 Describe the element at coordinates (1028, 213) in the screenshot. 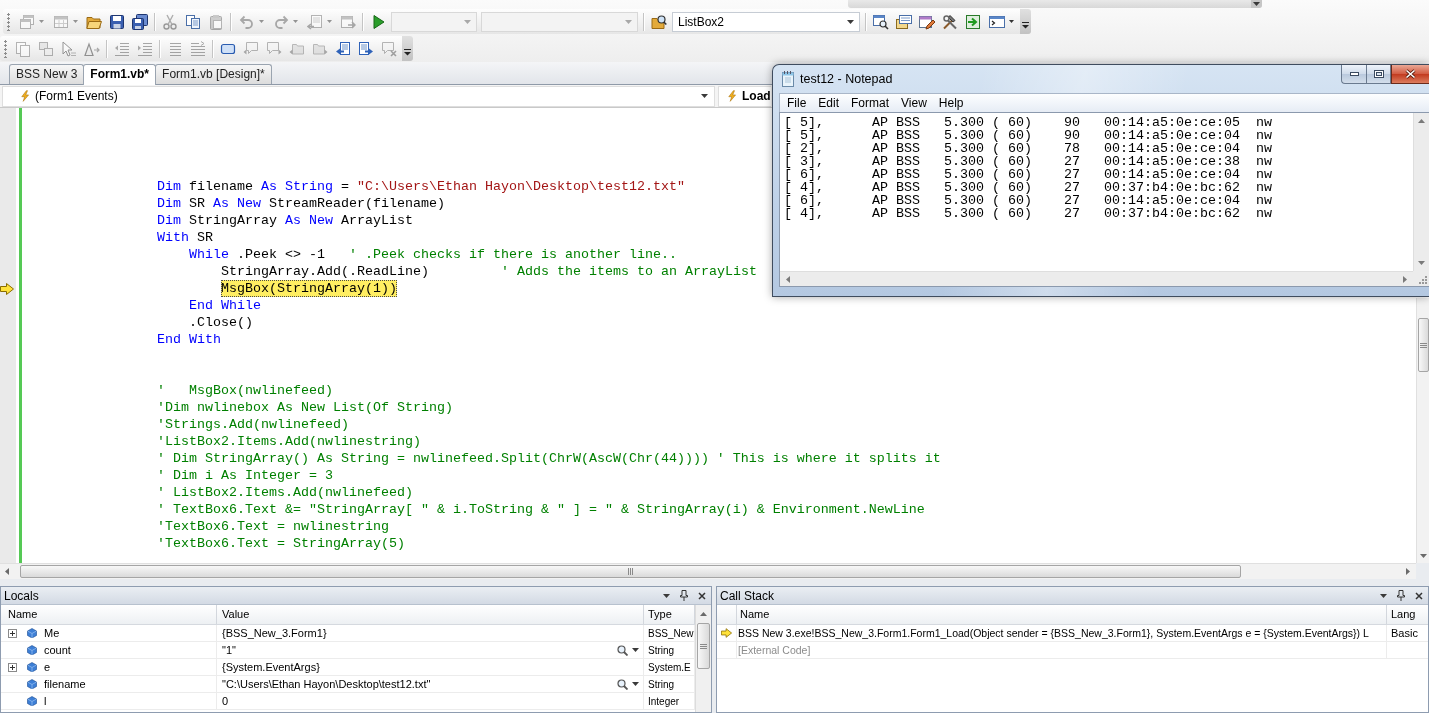

I see `text-line: [ 4], AP BSS 5.300 ( 60) 27 00:37:b4:0e:bc:62 nw` at that location.